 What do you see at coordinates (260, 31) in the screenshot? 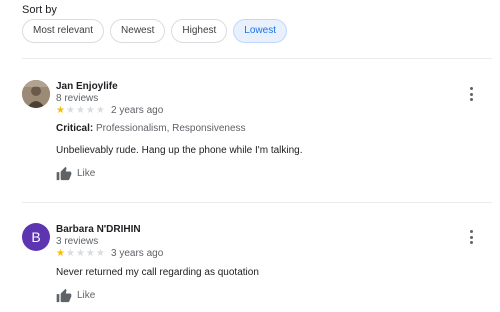
I see `sort-chip-lowest: Lowest` at bounding box center [260, 31].